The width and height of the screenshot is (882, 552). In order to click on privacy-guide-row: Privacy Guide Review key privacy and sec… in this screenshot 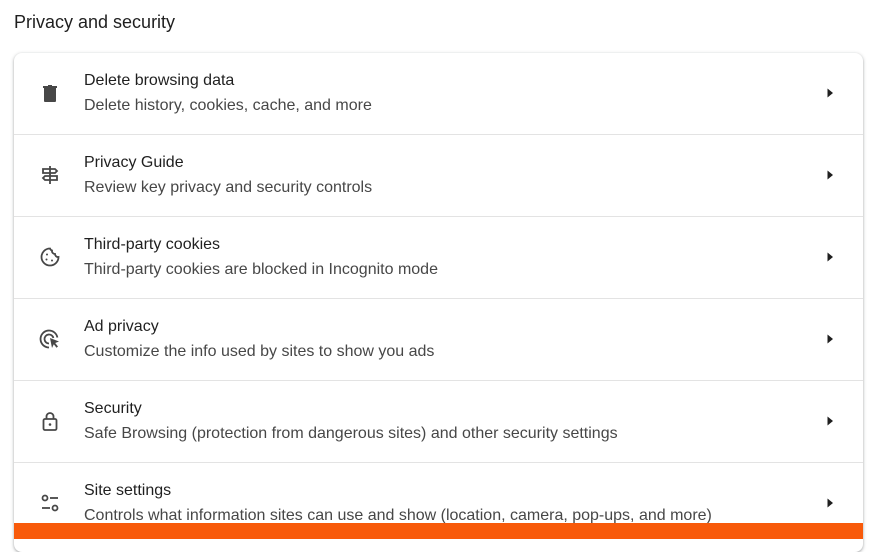, I will do `click(438, 176)`.